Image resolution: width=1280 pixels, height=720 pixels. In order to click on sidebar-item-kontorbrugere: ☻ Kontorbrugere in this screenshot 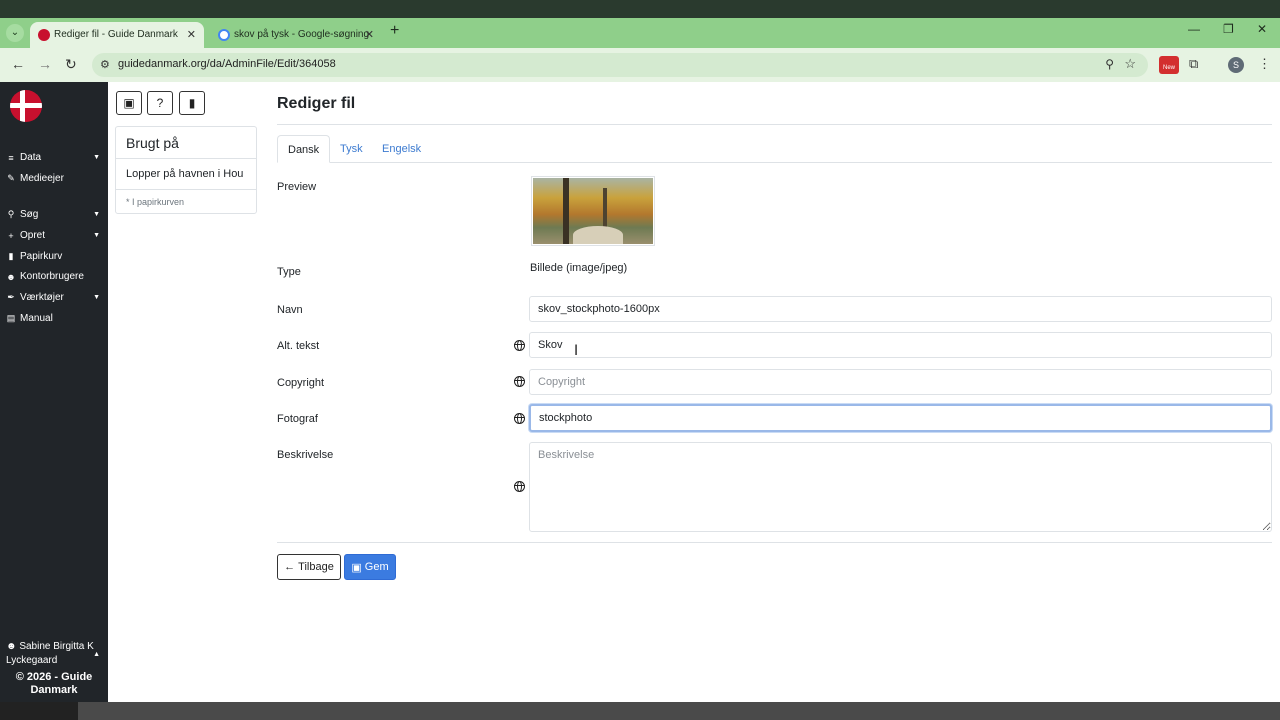, I will do `click(54, 276)`.